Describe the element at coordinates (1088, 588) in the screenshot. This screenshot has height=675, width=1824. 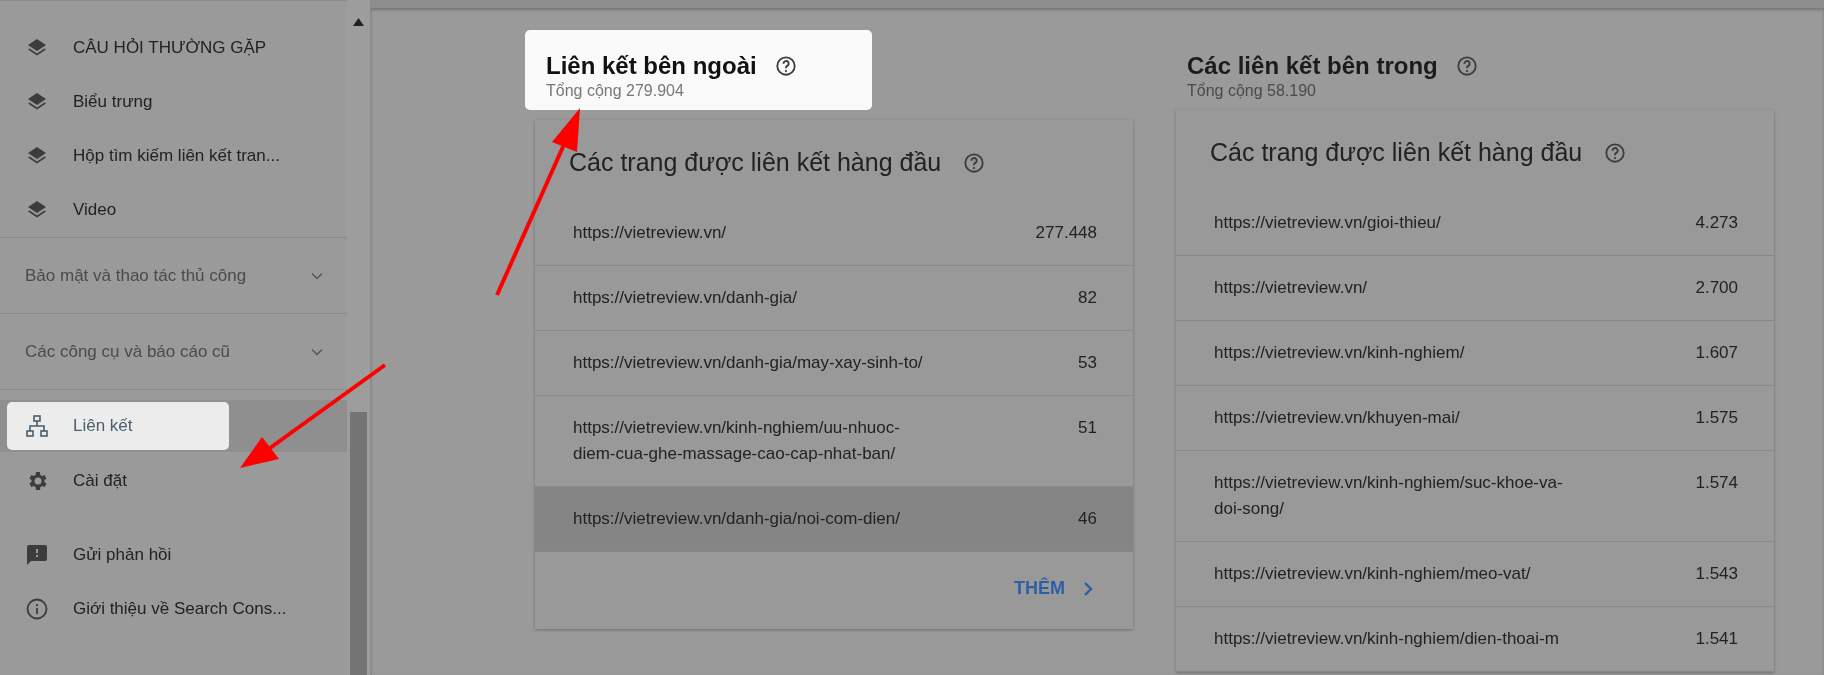
I see `chevron-right-icon` at that location.